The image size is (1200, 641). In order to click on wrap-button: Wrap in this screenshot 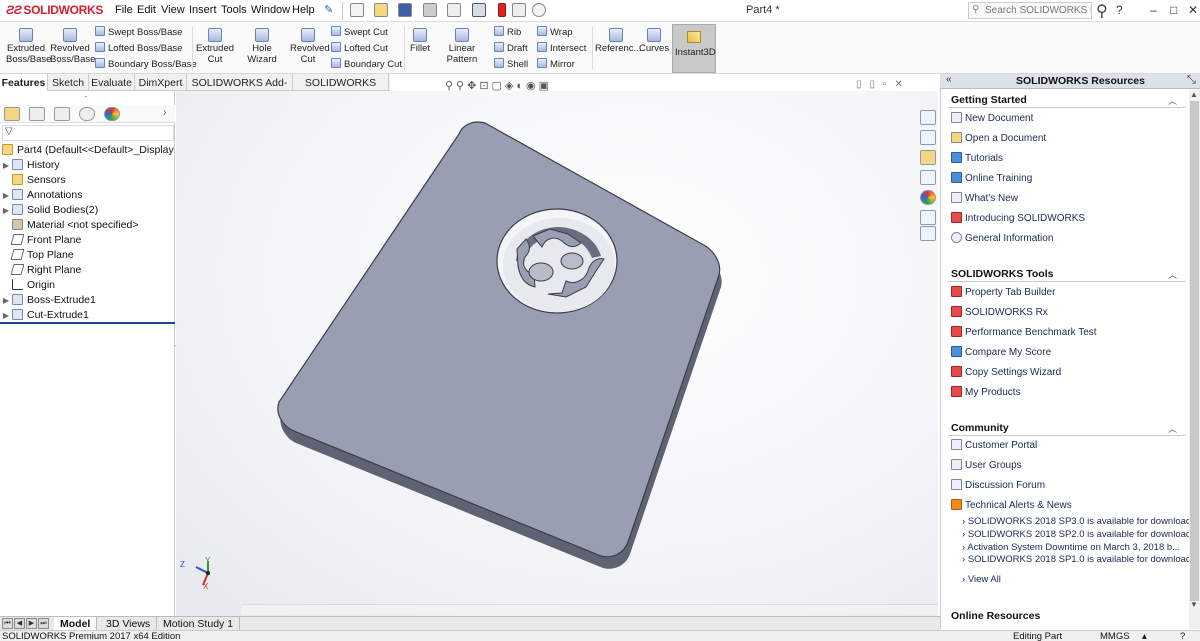, I will do `click(555, 32)`.